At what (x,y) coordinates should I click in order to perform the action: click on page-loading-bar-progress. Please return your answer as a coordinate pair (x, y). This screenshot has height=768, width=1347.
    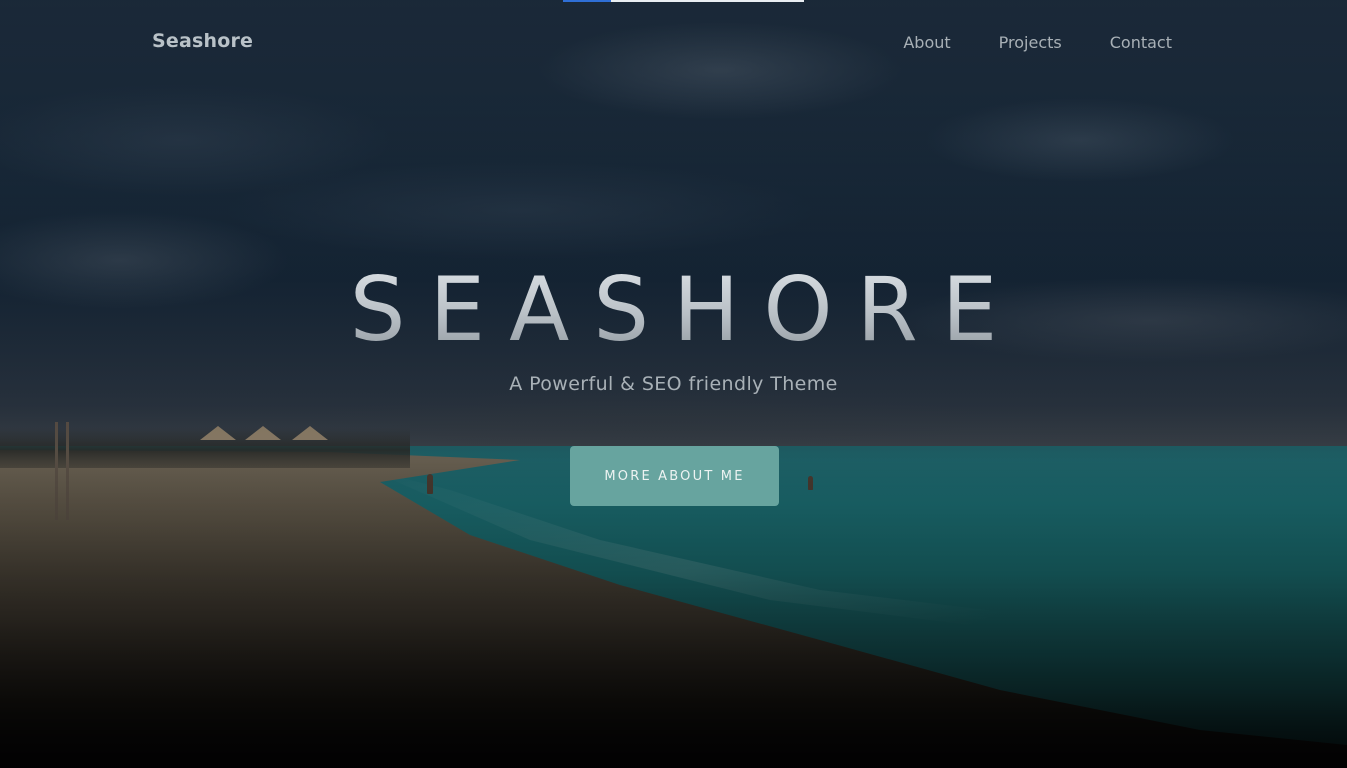
    Looking at the image, I should click on (587, 1).